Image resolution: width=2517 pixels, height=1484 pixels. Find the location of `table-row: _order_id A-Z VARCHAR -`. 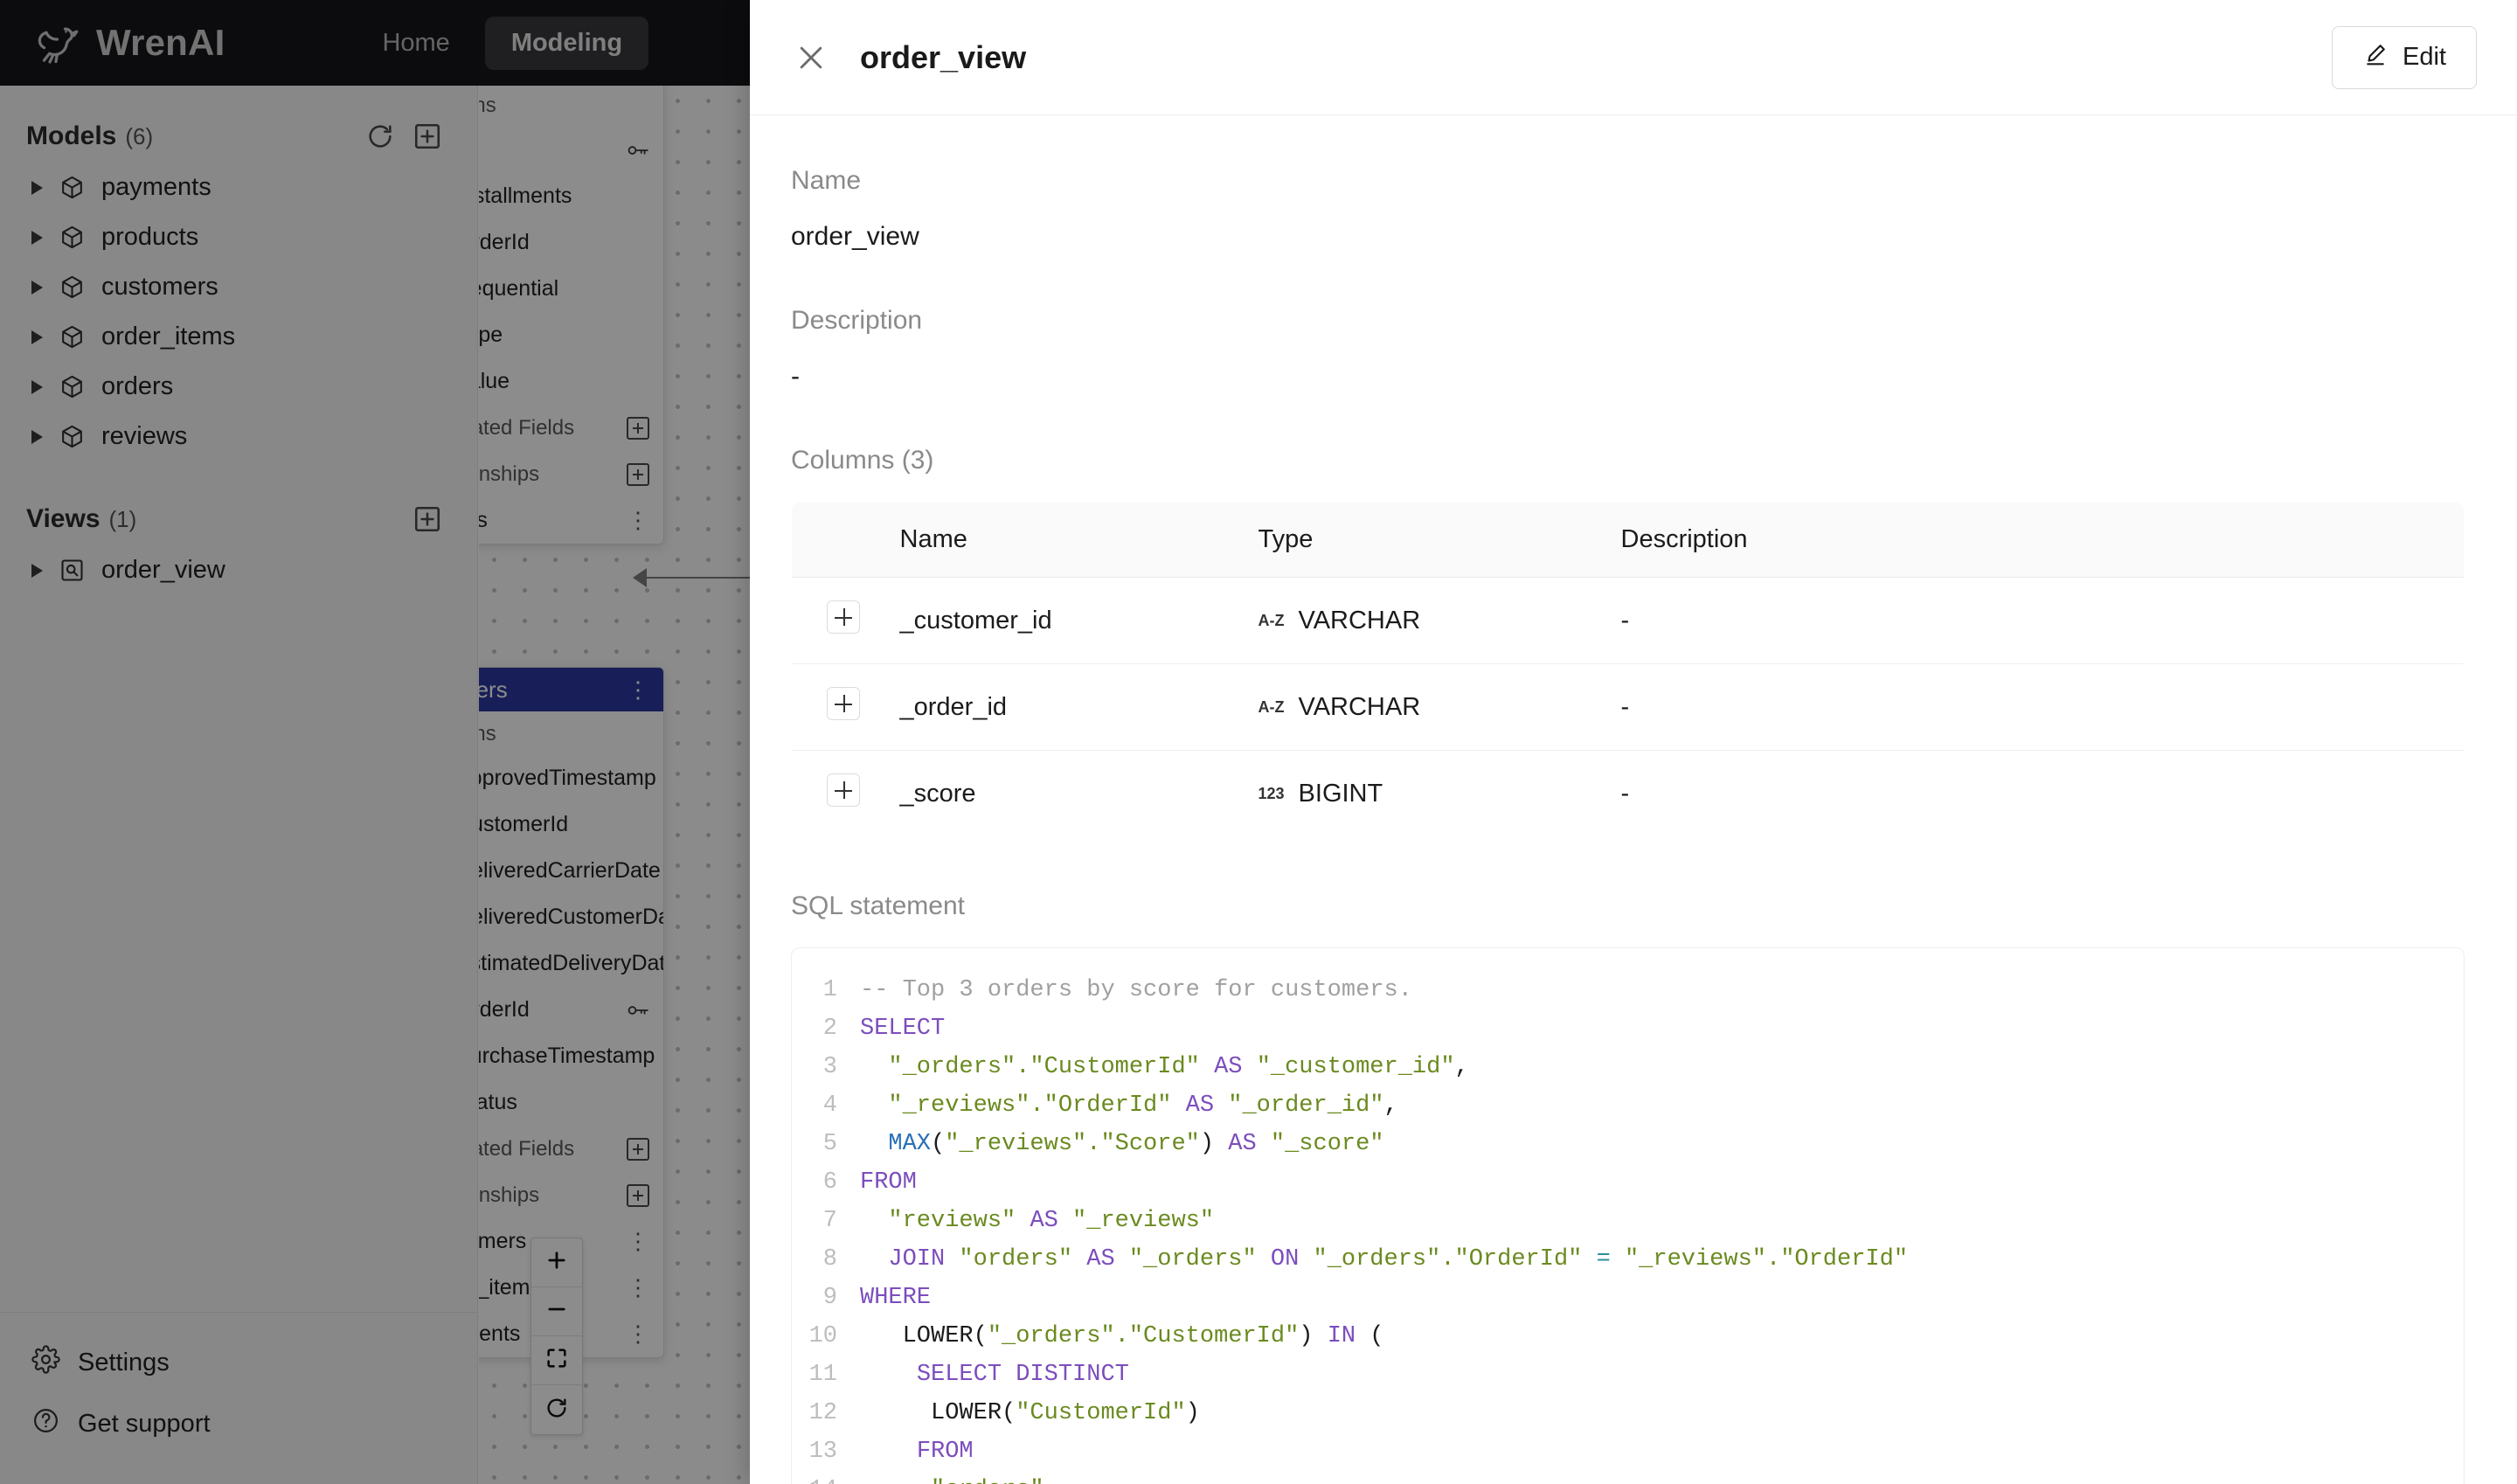

table-row: _order_id A-Z VARCHAR - is located at coordinates (1628, 707).